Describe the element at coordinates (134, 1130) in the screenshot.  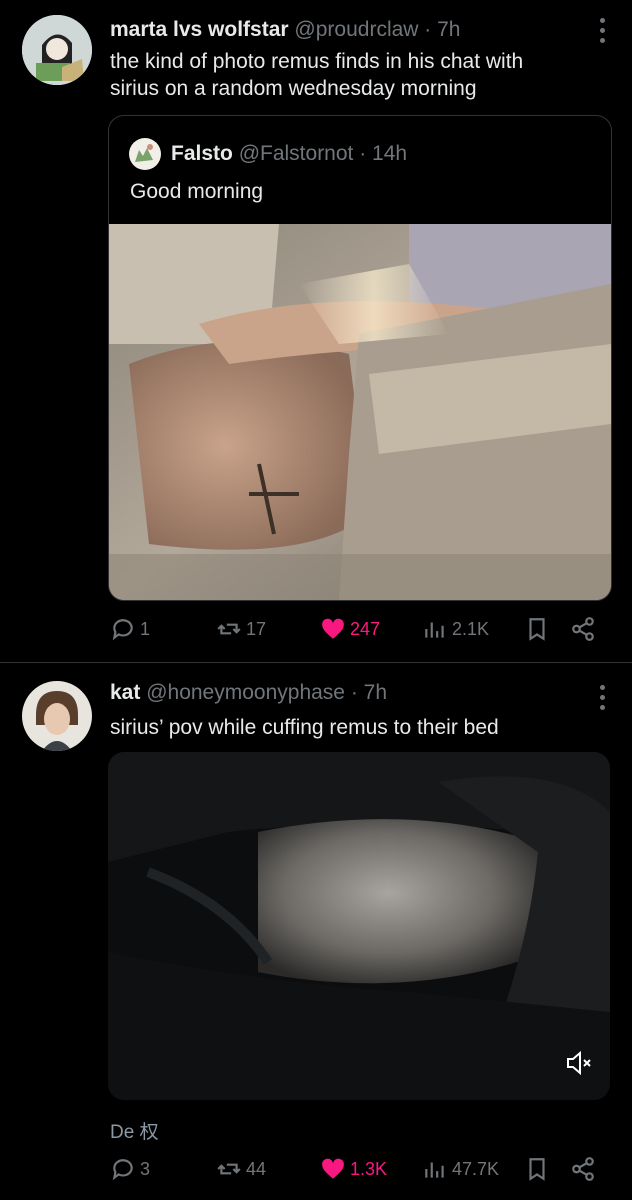
I see `translate-link: De 权` at that location.